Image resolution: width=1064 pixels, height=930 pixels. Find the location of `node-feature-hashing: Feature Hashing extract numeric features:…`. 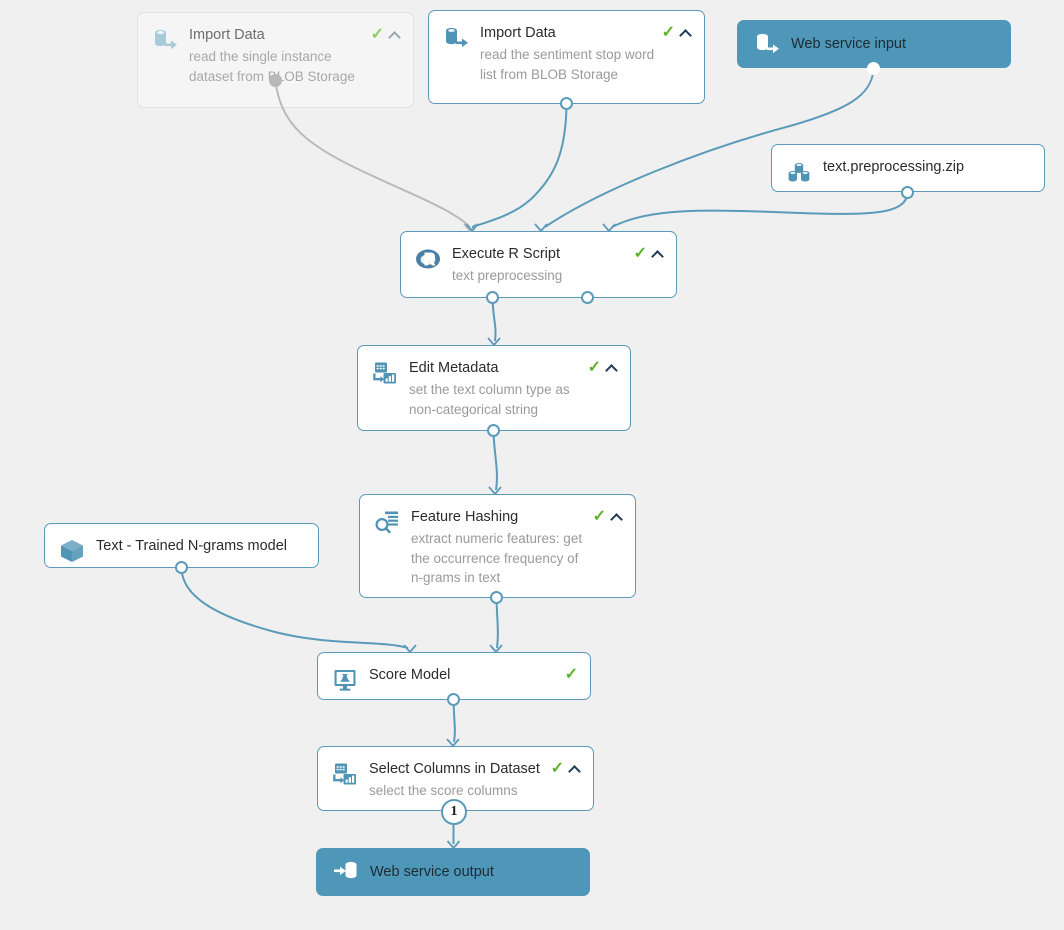

node-feature-hashing: Feature Hashing extract numeric features:… is located at coordinates (497, 546).